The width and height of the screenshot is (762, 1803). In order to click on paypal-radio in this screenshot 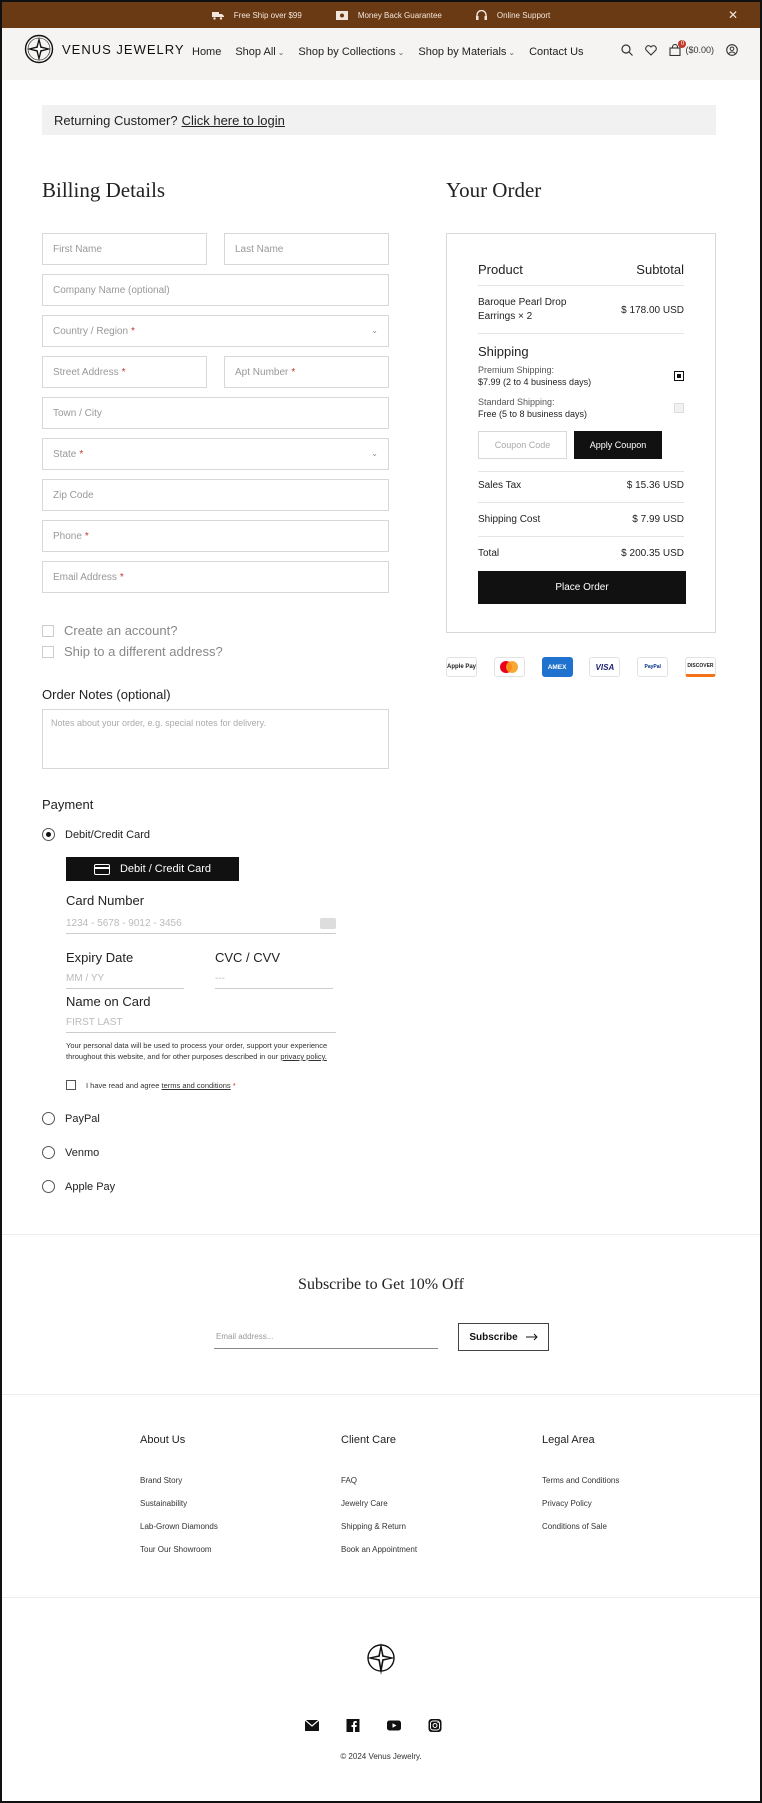, I will do `click(48, 1118)`.